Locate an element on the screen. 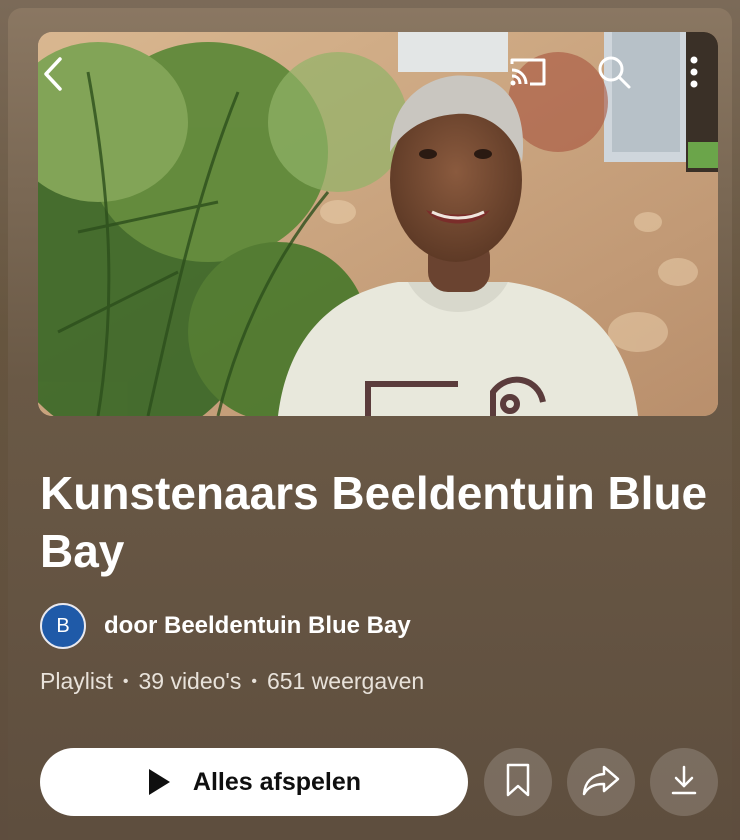  video-count: 39 video's is located at coordinates (190, 681).